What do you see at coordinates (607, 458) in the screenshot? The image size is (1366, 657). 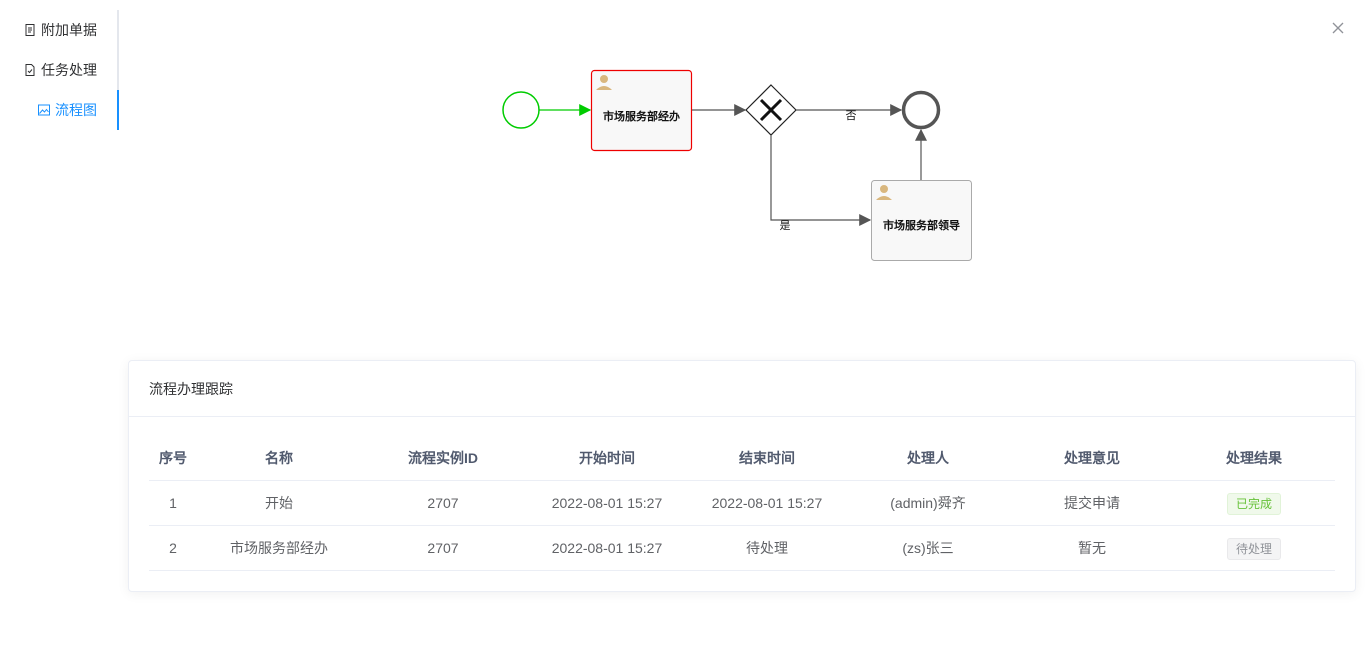 I see `column-header: 开始时间` at bounding box center [607, 458].